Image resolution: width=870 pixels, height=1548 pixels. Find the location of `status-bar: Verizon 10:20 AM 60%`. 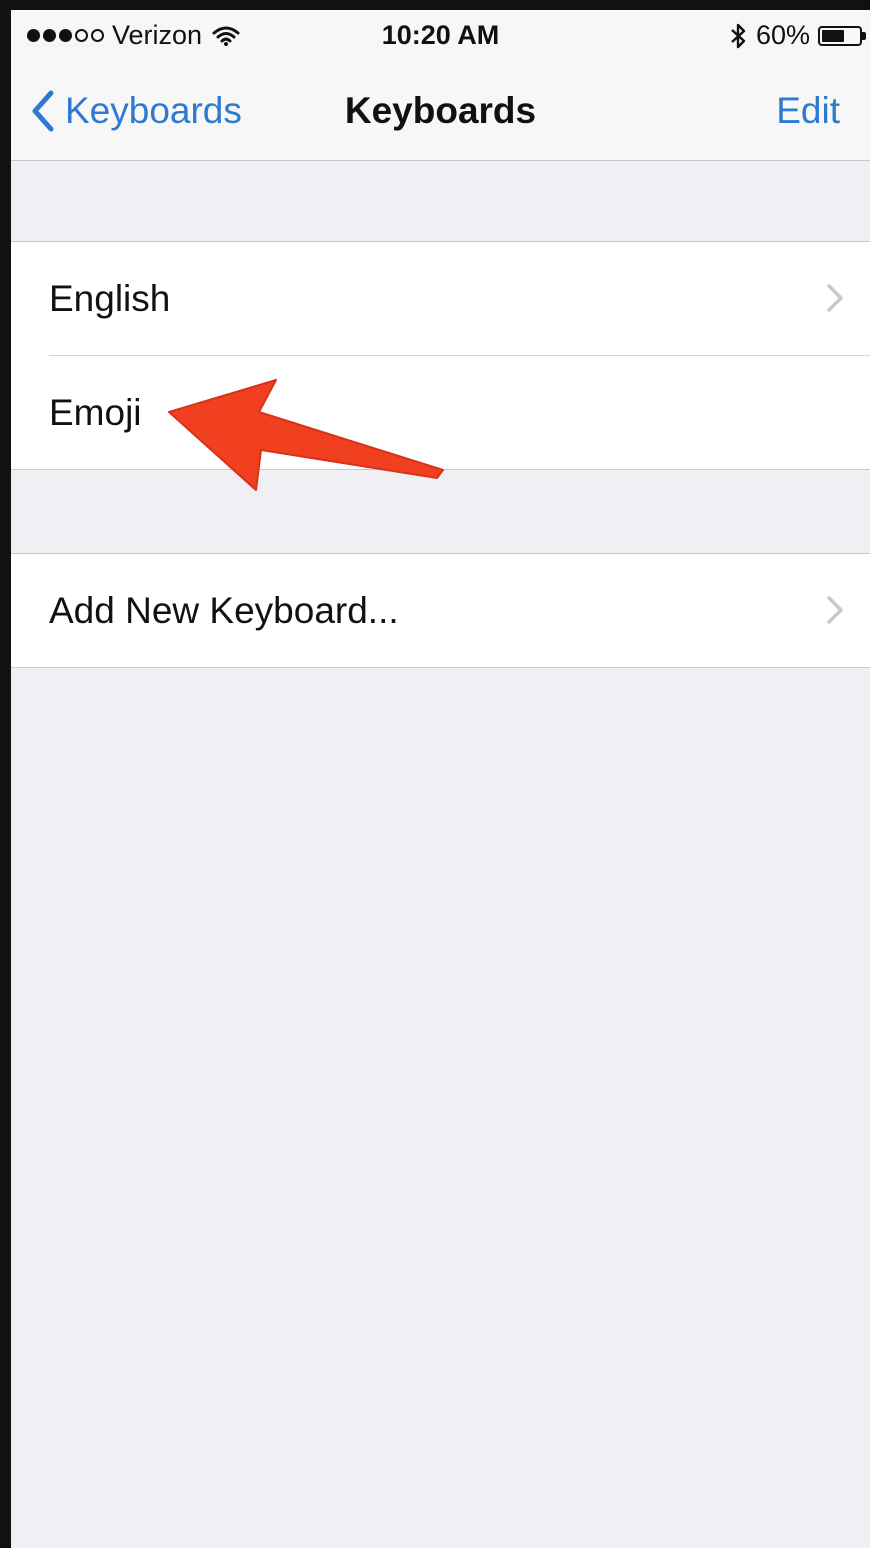

status-bar: Verizon 10:20 AM 60% is located at coordinates (440, 36).